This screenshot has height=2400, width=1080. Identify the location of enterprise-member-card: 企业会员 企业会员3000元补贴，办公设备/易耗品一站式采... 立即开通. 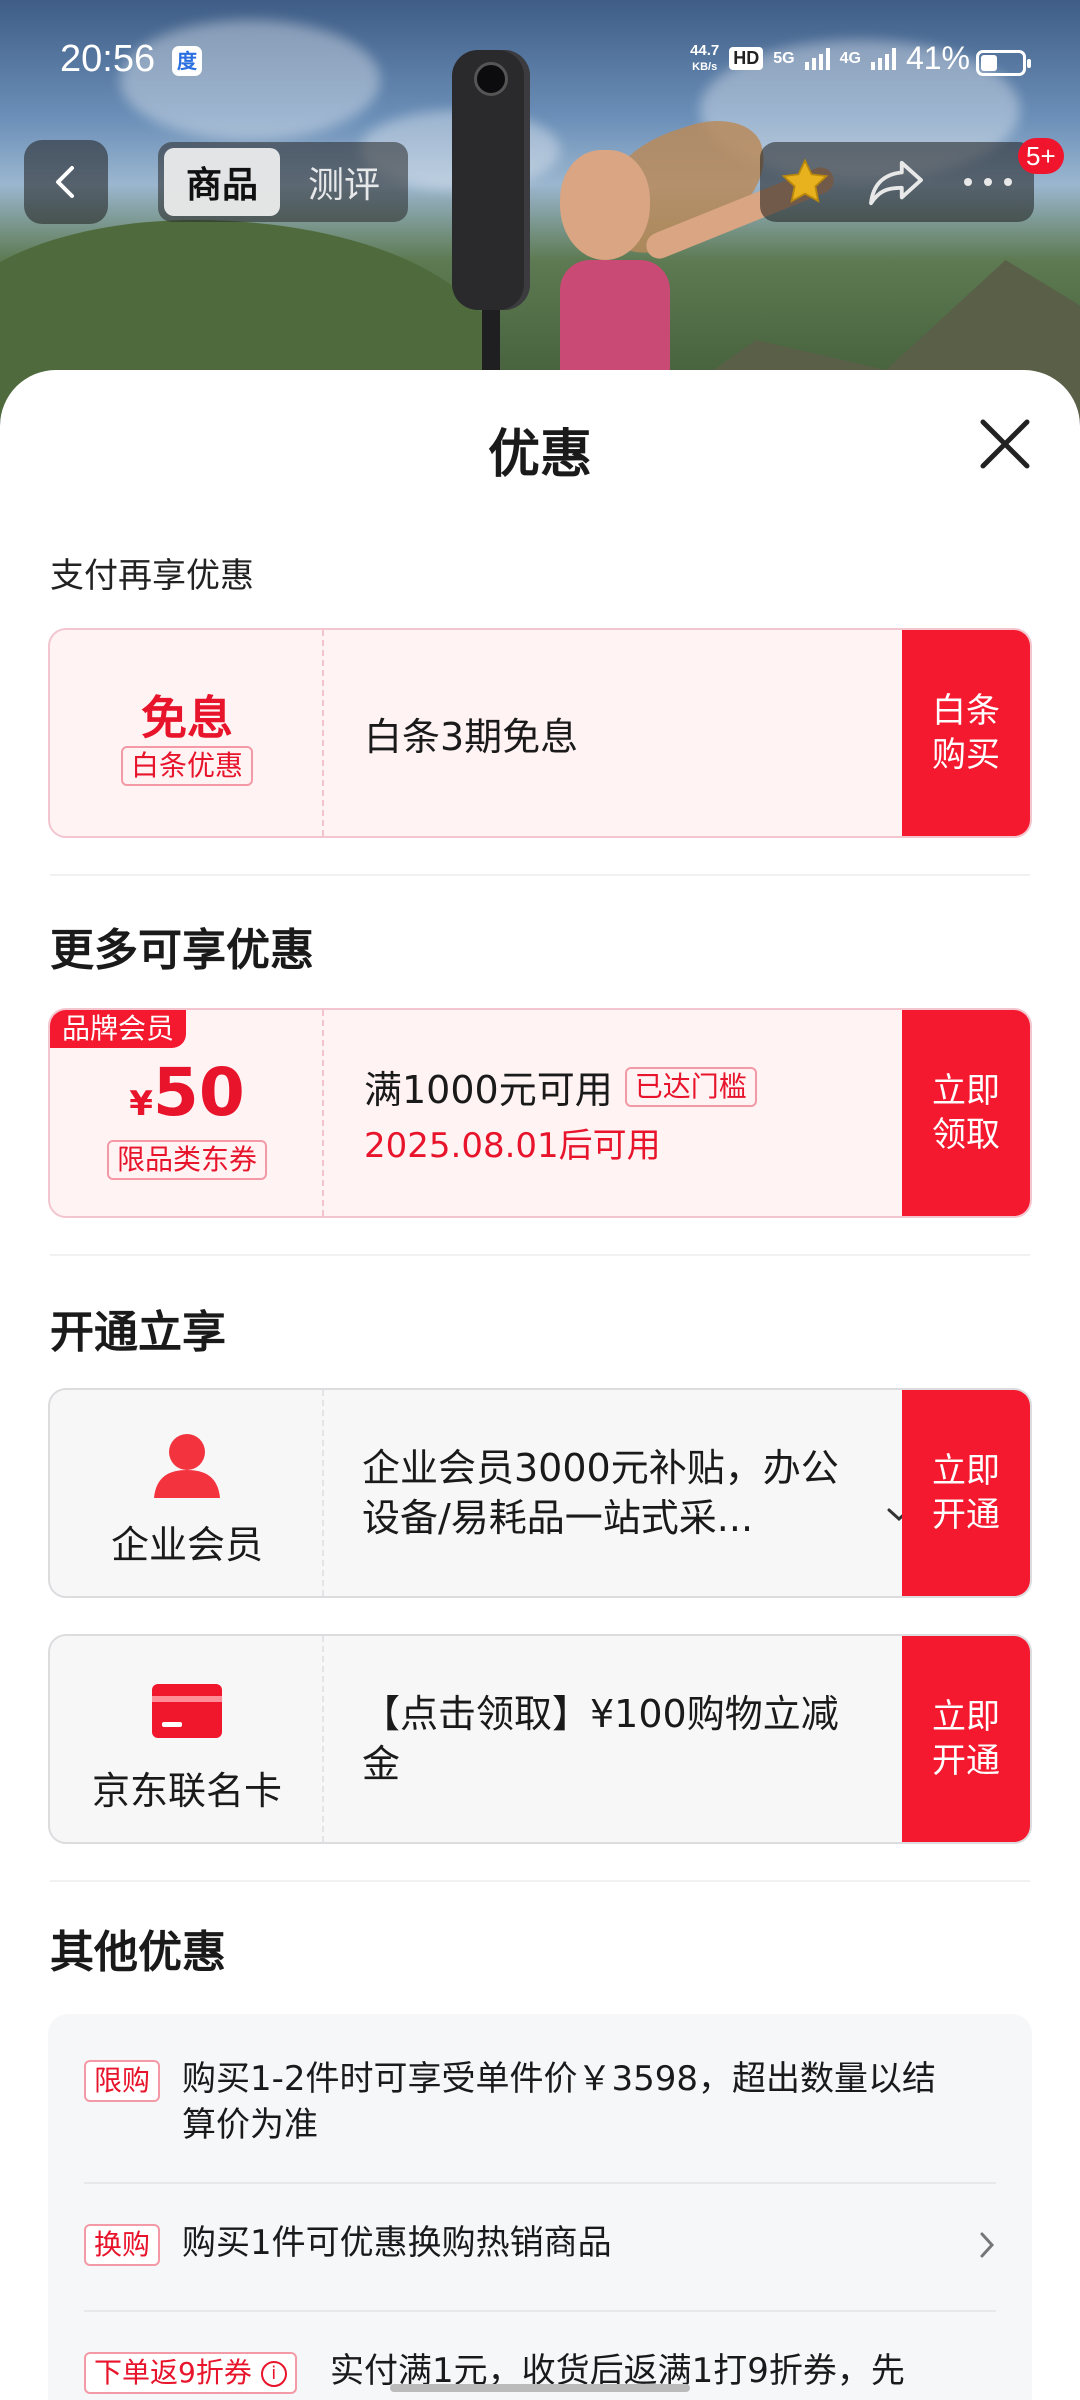
(540, 1493).